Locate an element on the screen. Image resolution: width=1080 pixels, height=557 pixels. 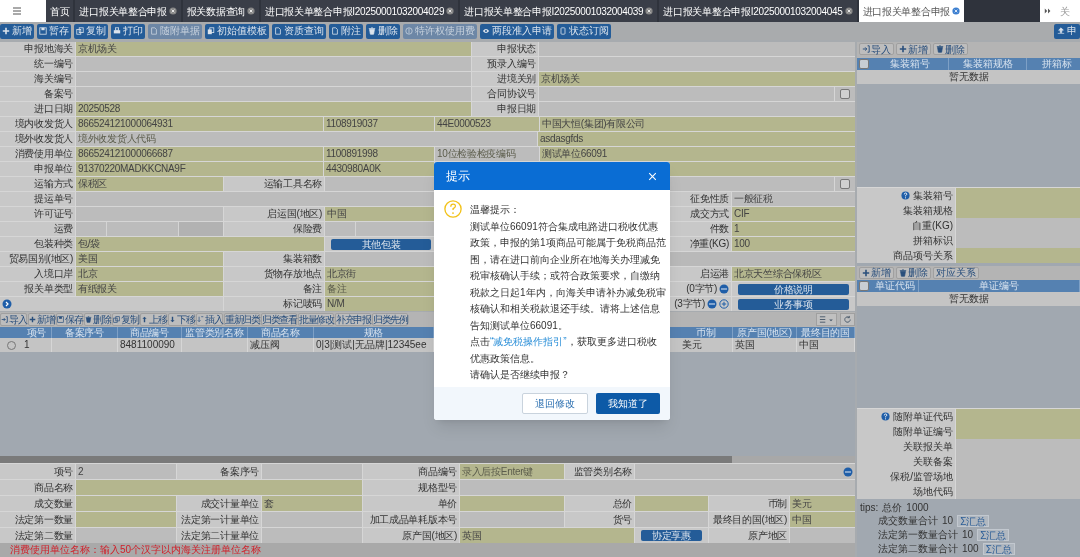
field-label: 商品编号 is located at coordinates (411, 471).